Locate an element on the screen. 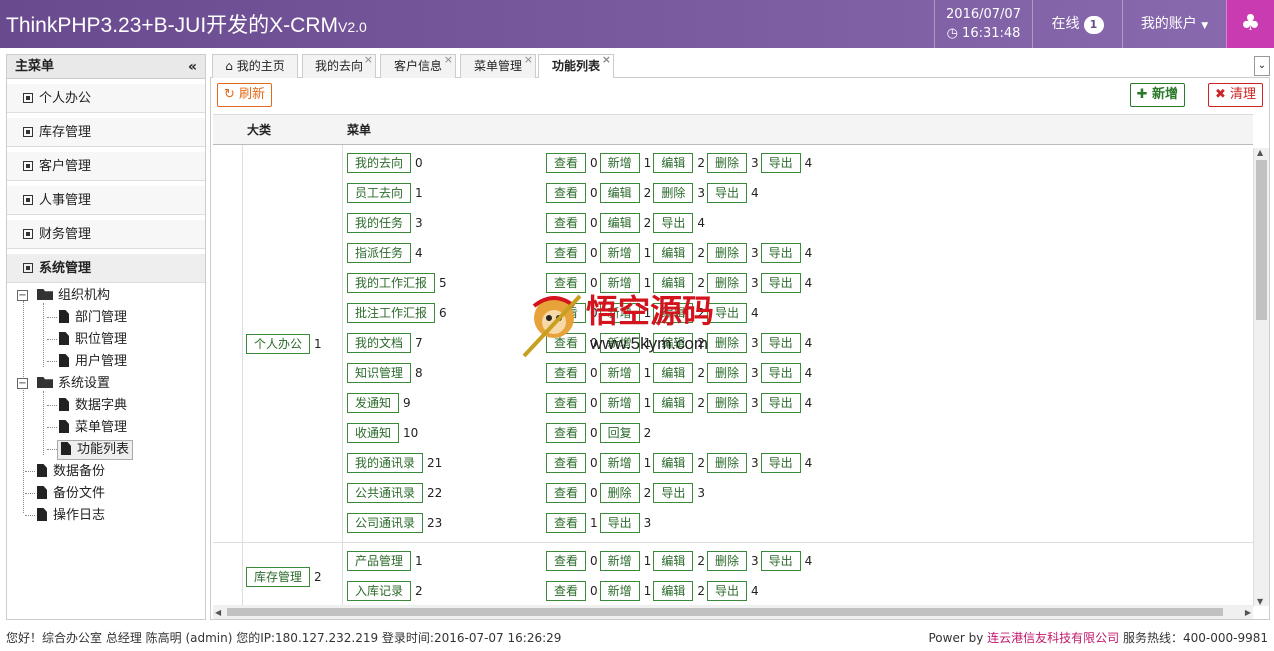  scroll-right-icon: ▶ is located at coordinates (1248, 612).